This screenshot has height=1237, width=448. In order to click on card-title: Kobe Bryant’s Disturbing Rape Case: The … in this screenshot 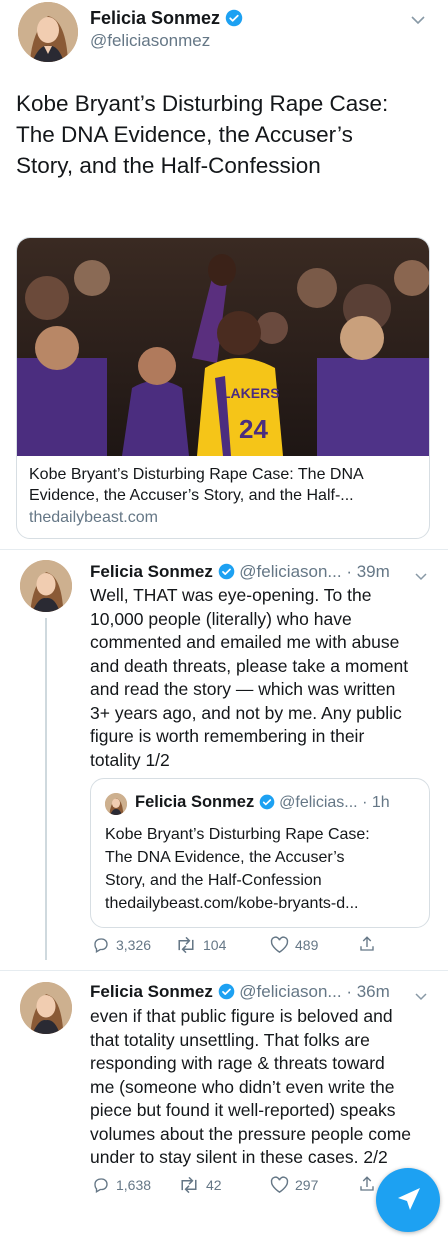, I will do `click(196, 485)`.